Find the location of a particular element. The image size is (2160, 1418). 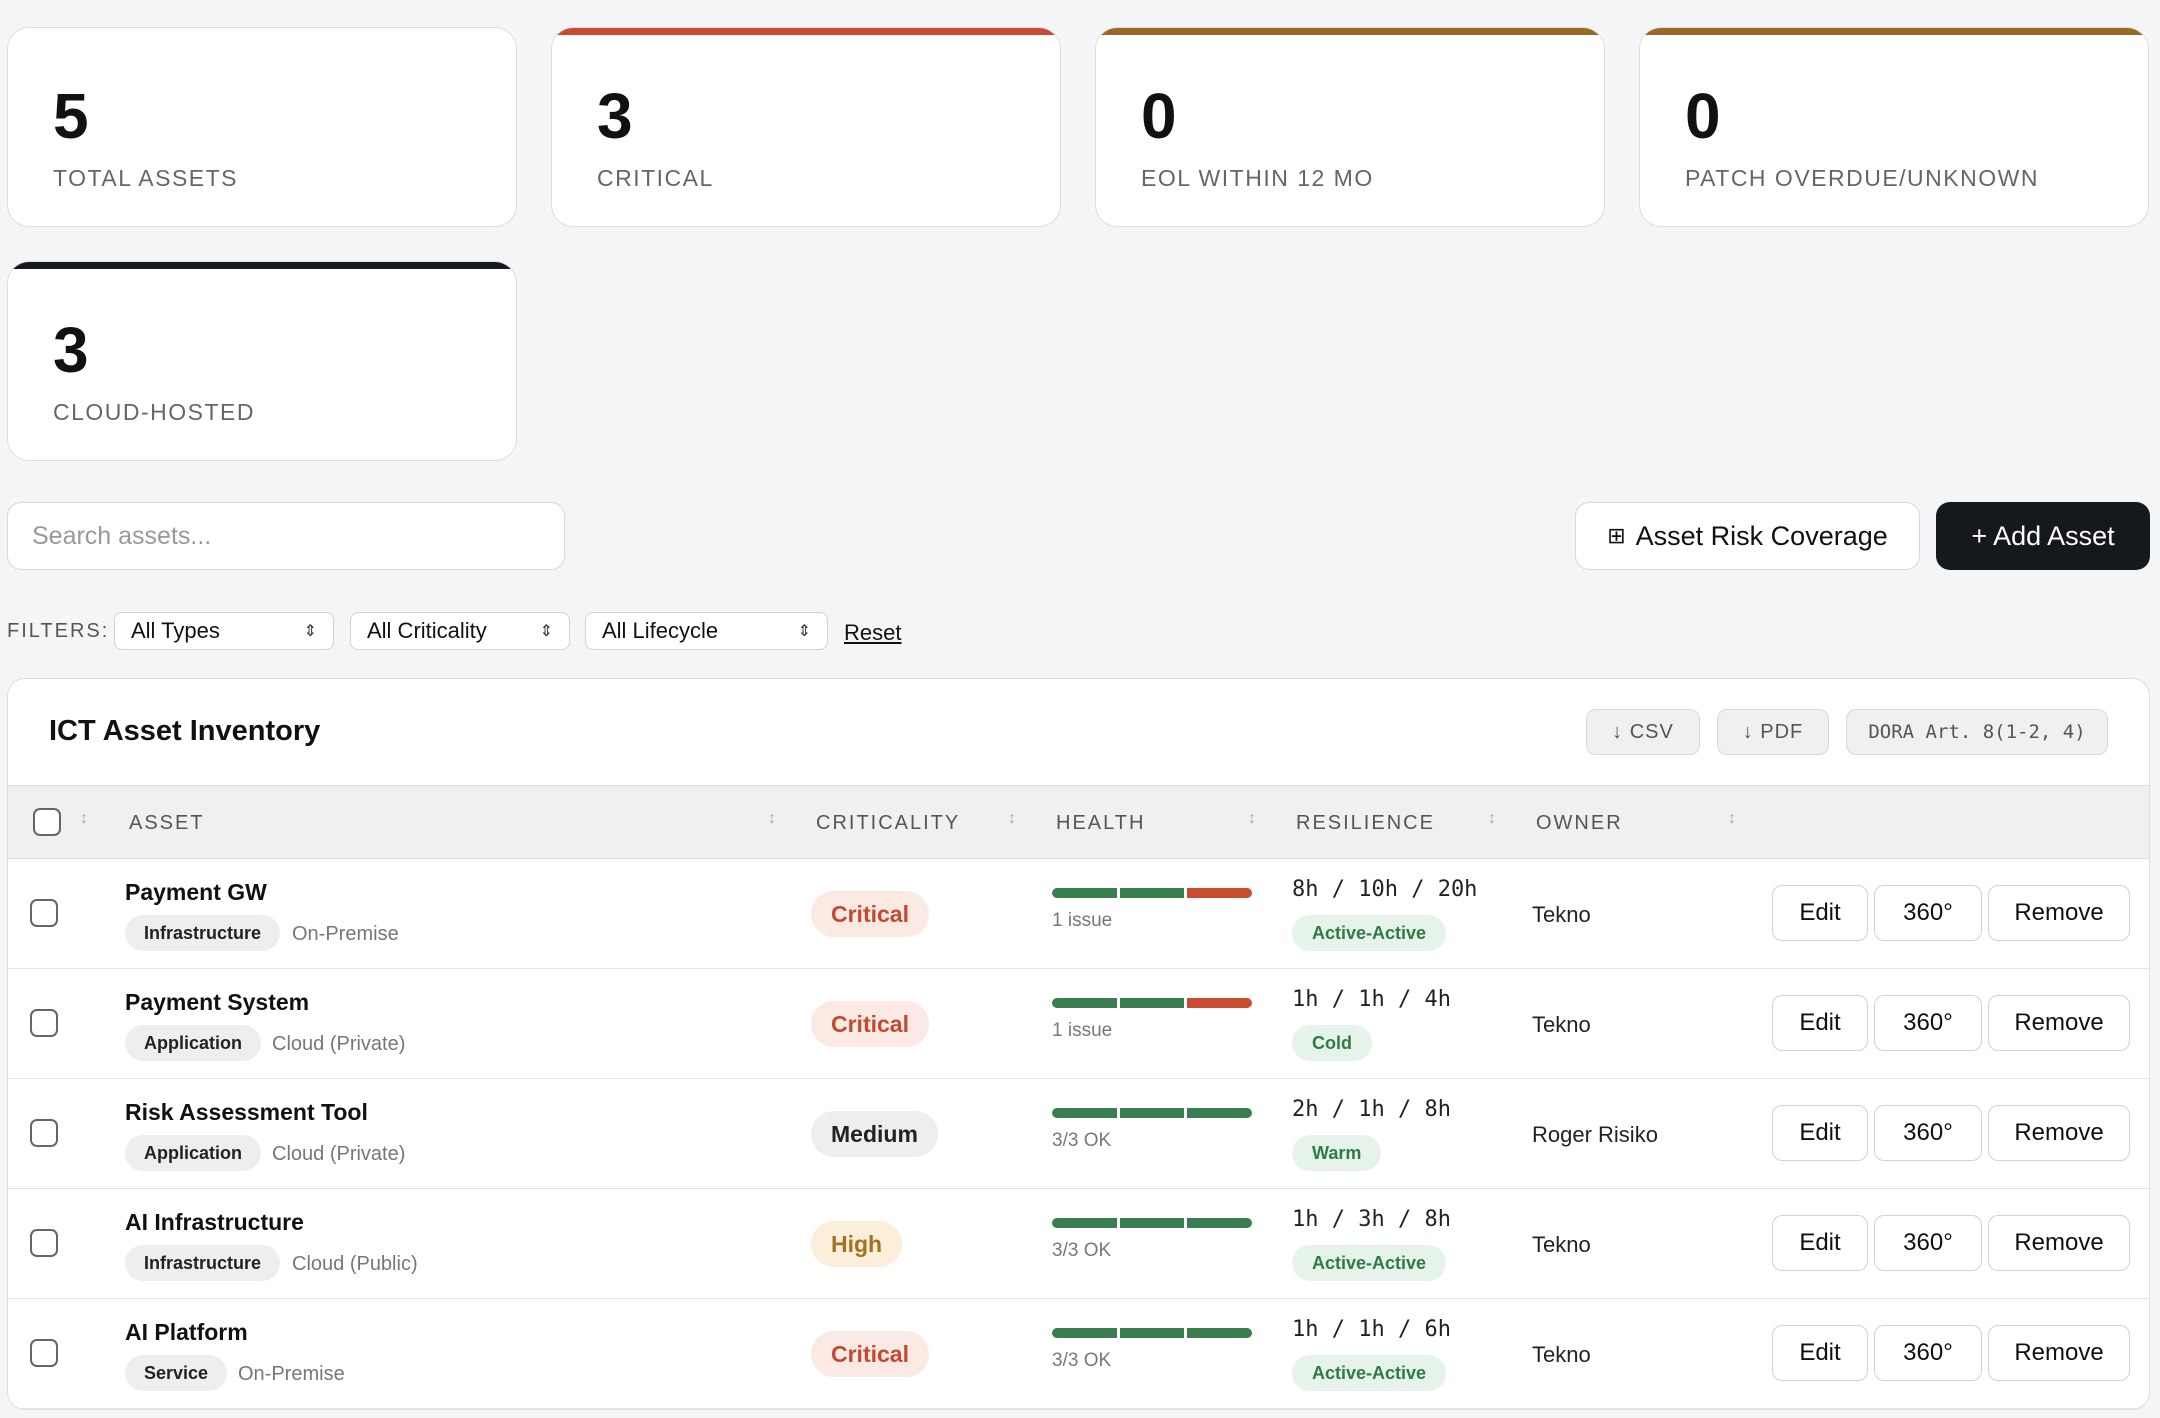

add-asset-button: + Add Asset is located at coordinates (2043, 536).